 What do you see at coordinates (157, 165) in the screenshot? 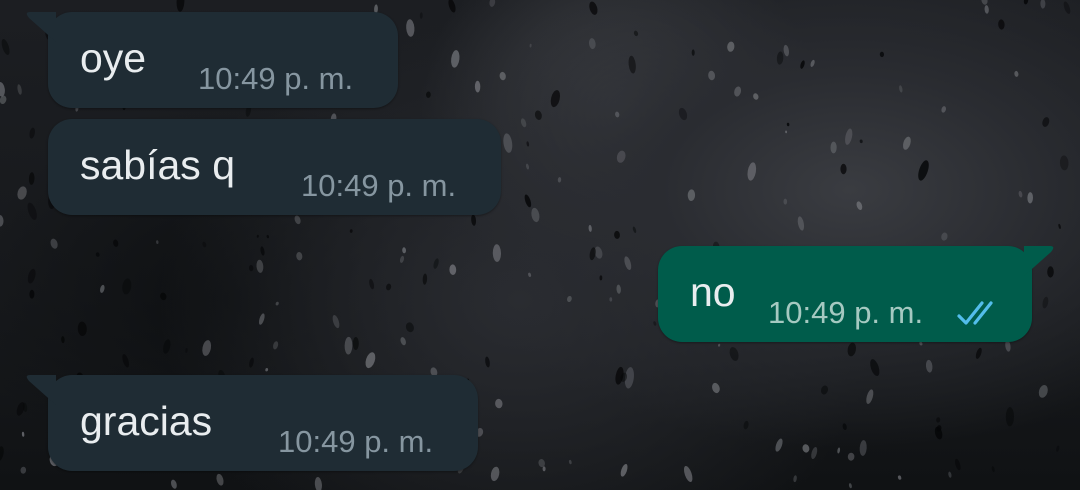
I see `message-text: sabías q` at bounding box center [157, 165].